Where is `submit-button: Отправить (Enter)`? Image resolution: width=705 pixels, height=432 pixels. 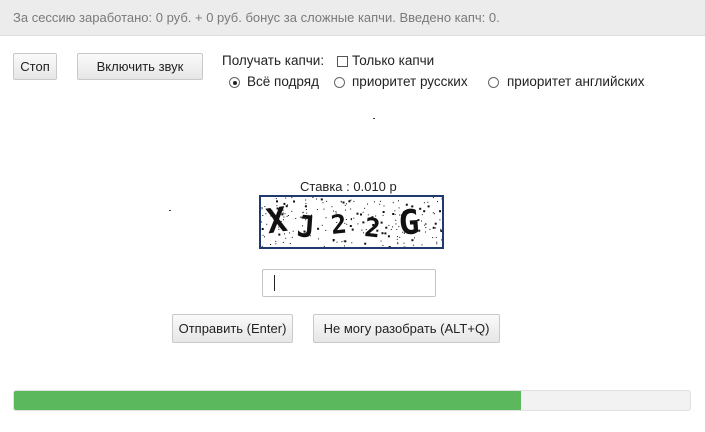
submit-button: Отправить (Enter) is located at coordinates (232, 328).